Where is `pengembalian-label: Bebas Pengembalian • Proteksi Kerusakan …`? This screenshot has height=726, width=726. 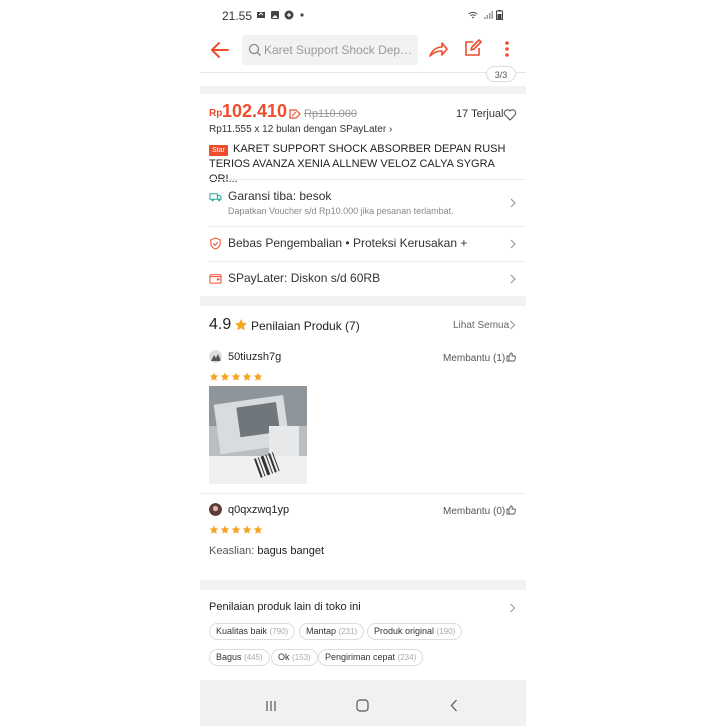
pengembalian-label: Bebas Pengembalian • Proteksi Kerusakan … is located at coordinates (348, 243).